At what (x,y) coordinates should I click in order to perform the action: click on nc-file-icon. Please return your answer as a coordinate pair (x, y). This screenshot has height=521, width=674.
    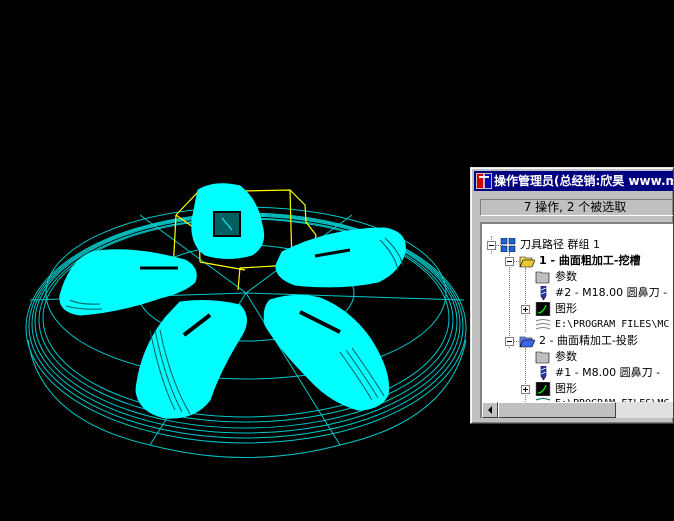
    Looking at the image, I should click on (543, 324).